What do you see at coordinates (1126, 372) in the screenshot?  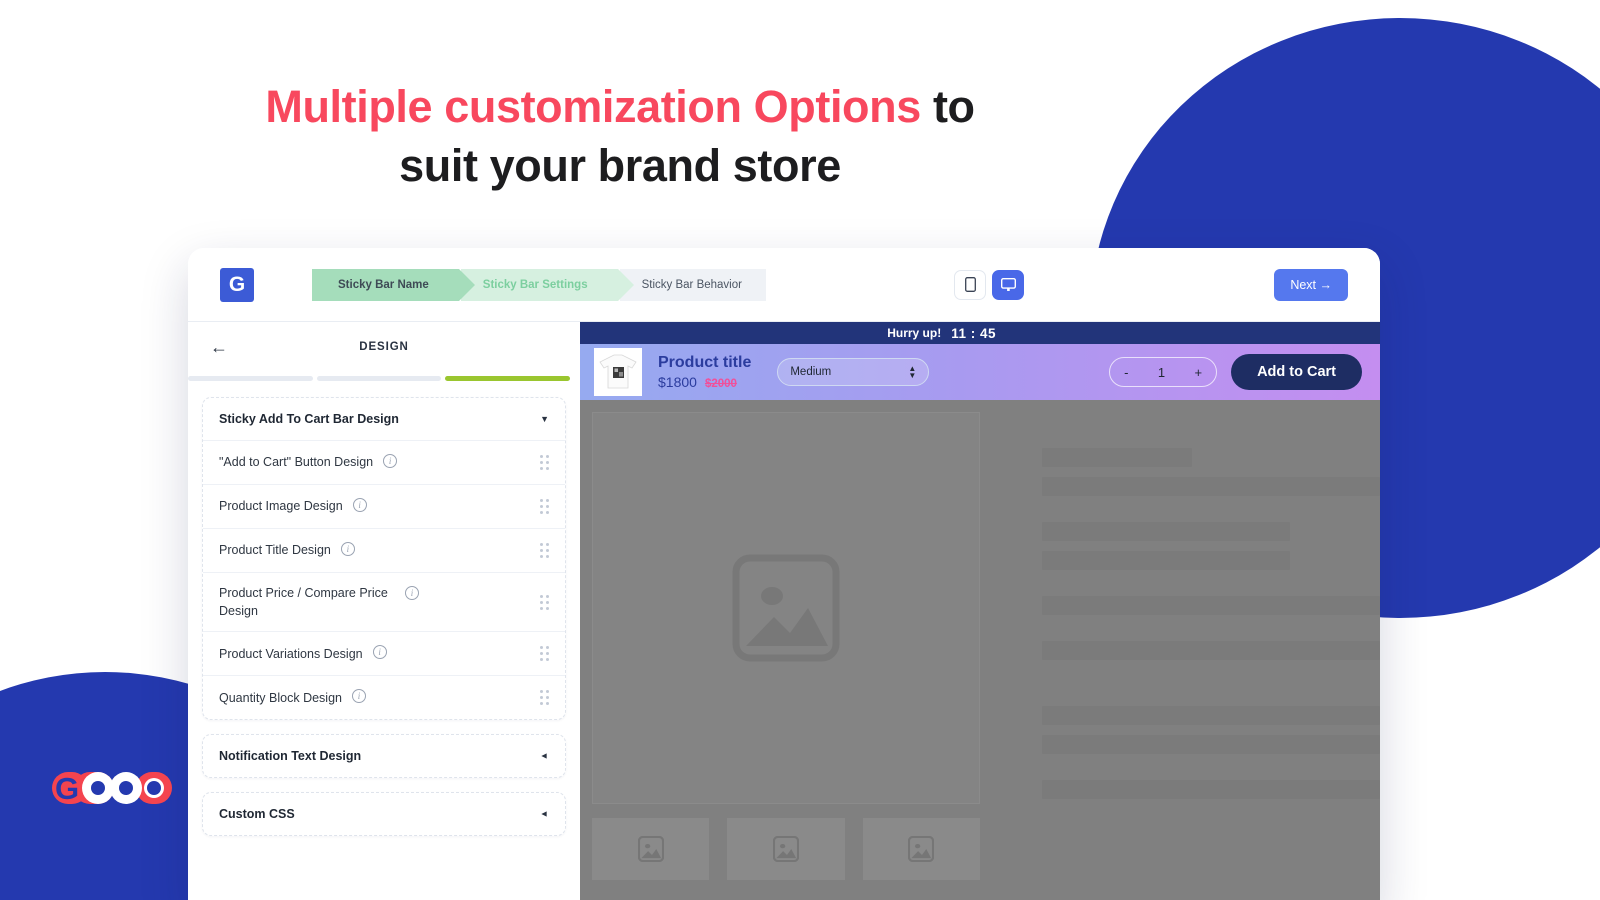 I see `quantity-decrement-button: -` at bounding box center [1126, 372].